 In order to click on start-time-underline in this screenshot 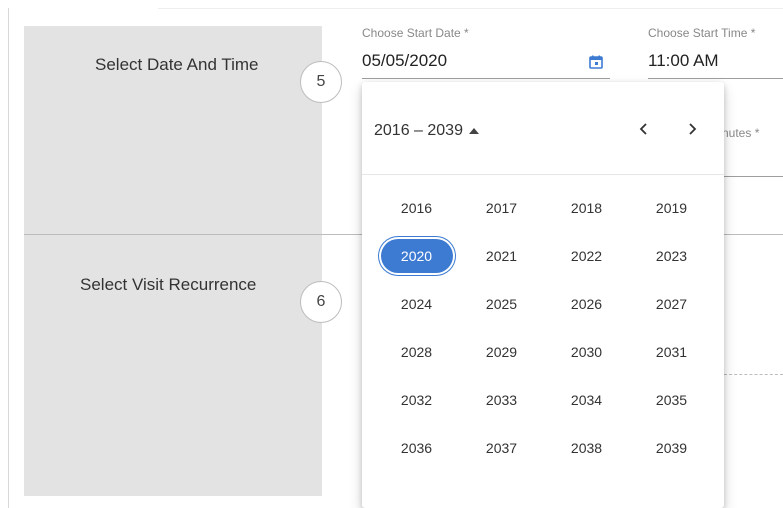, I will do `click(715, 78)`.